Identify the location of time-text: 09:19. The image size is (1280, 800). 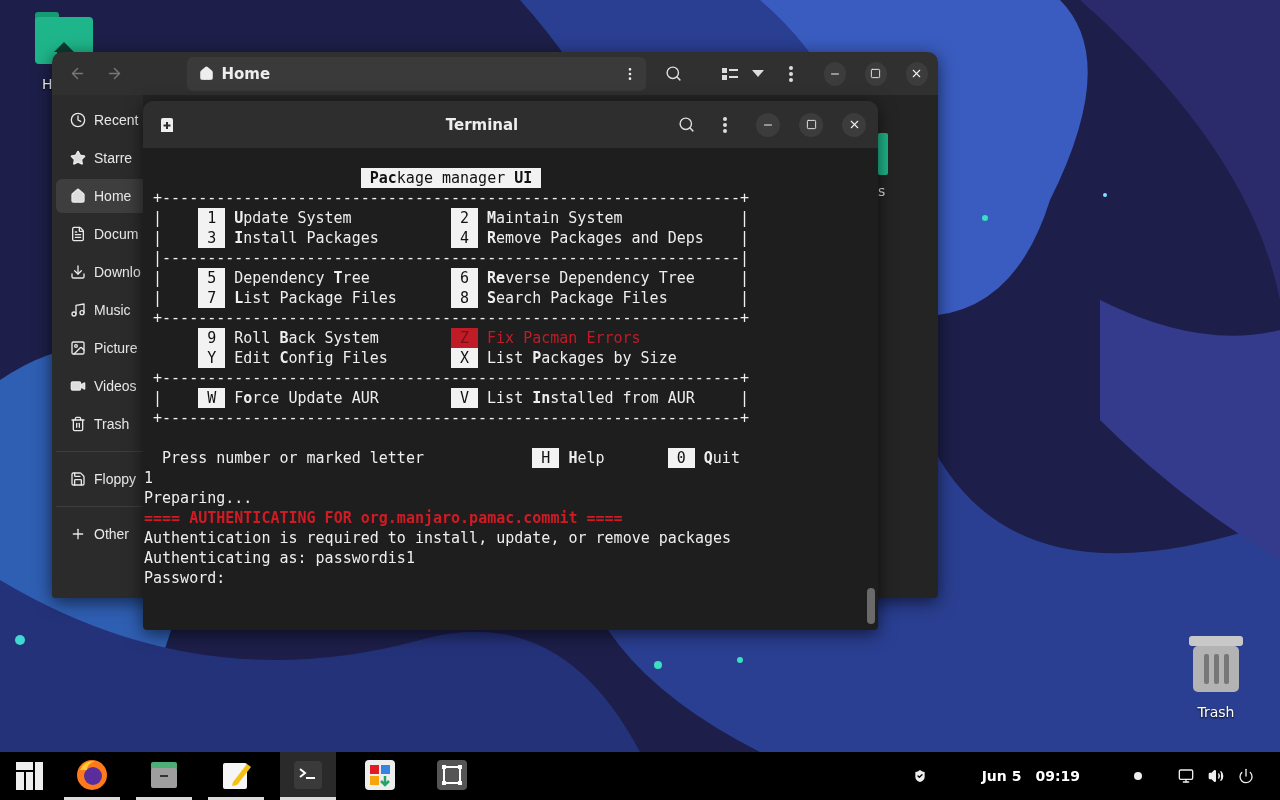
(1057, 776).